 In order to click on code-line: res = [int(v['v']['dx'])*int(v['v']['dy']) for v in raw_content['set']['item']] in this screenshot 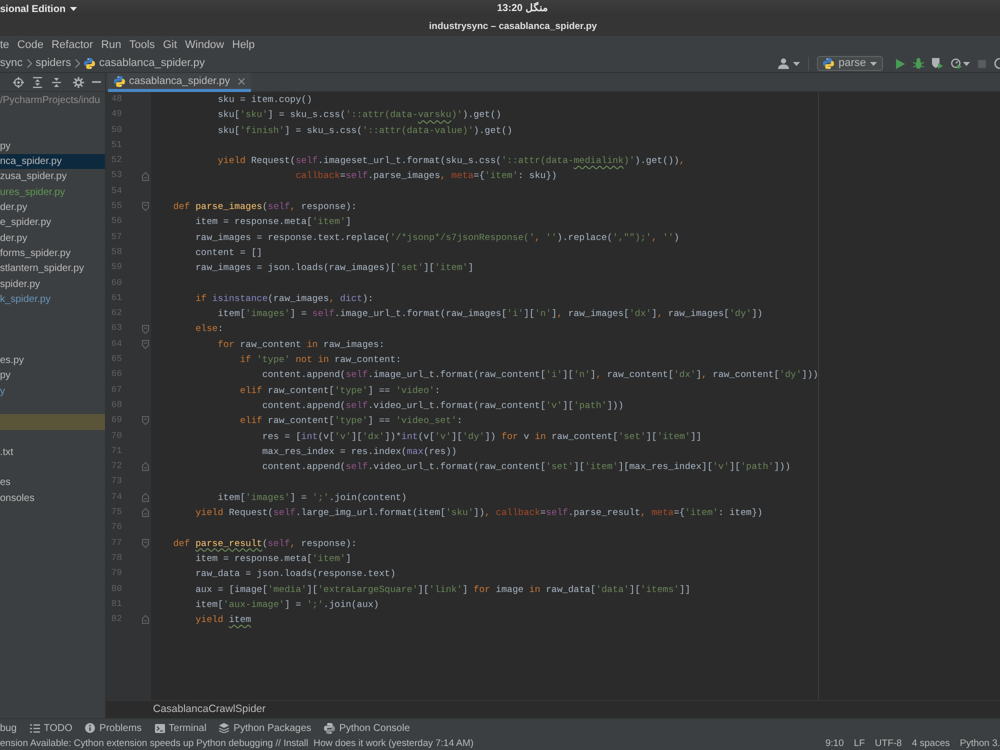, I will do `click(482, 436)`.